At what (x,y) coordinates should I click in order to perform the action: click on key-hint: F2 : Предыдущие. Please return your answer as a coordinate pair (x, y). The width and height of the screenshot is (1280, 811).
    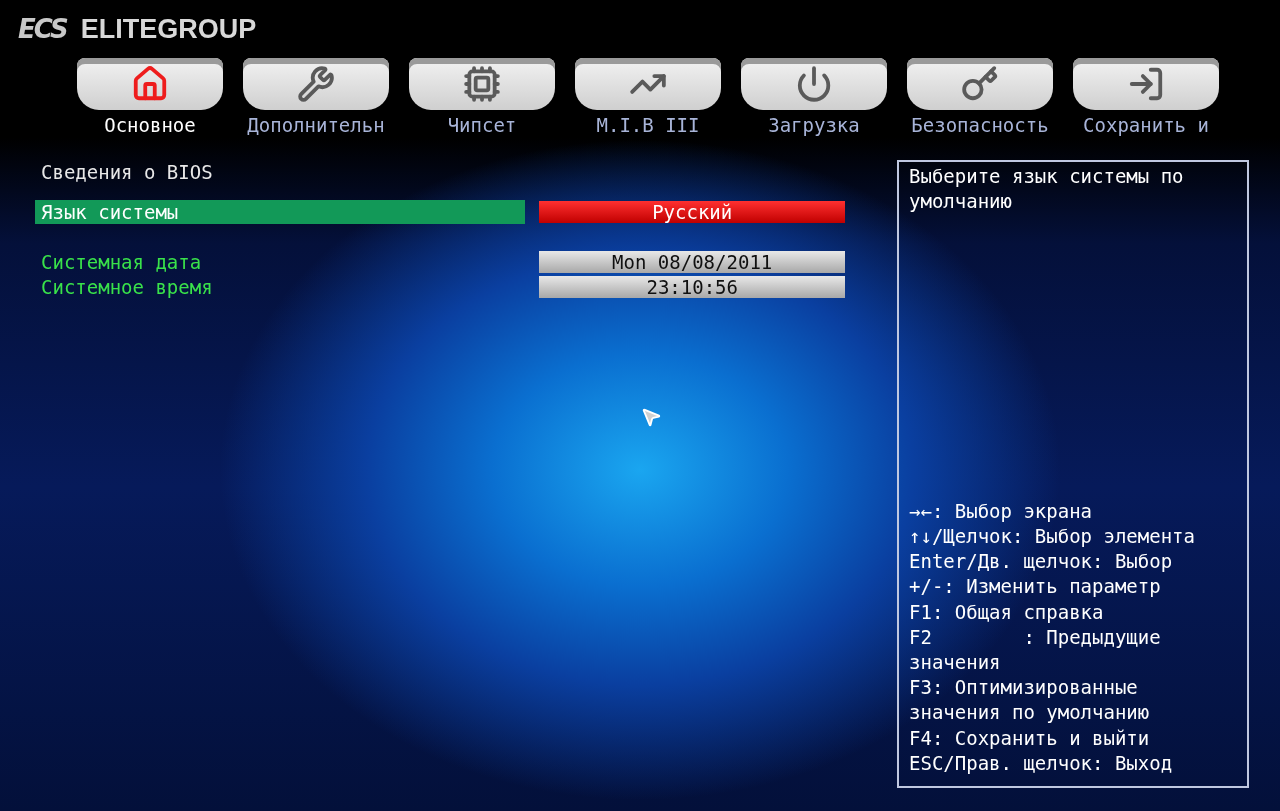
    Looking at the image, I should click on (1035, 637).